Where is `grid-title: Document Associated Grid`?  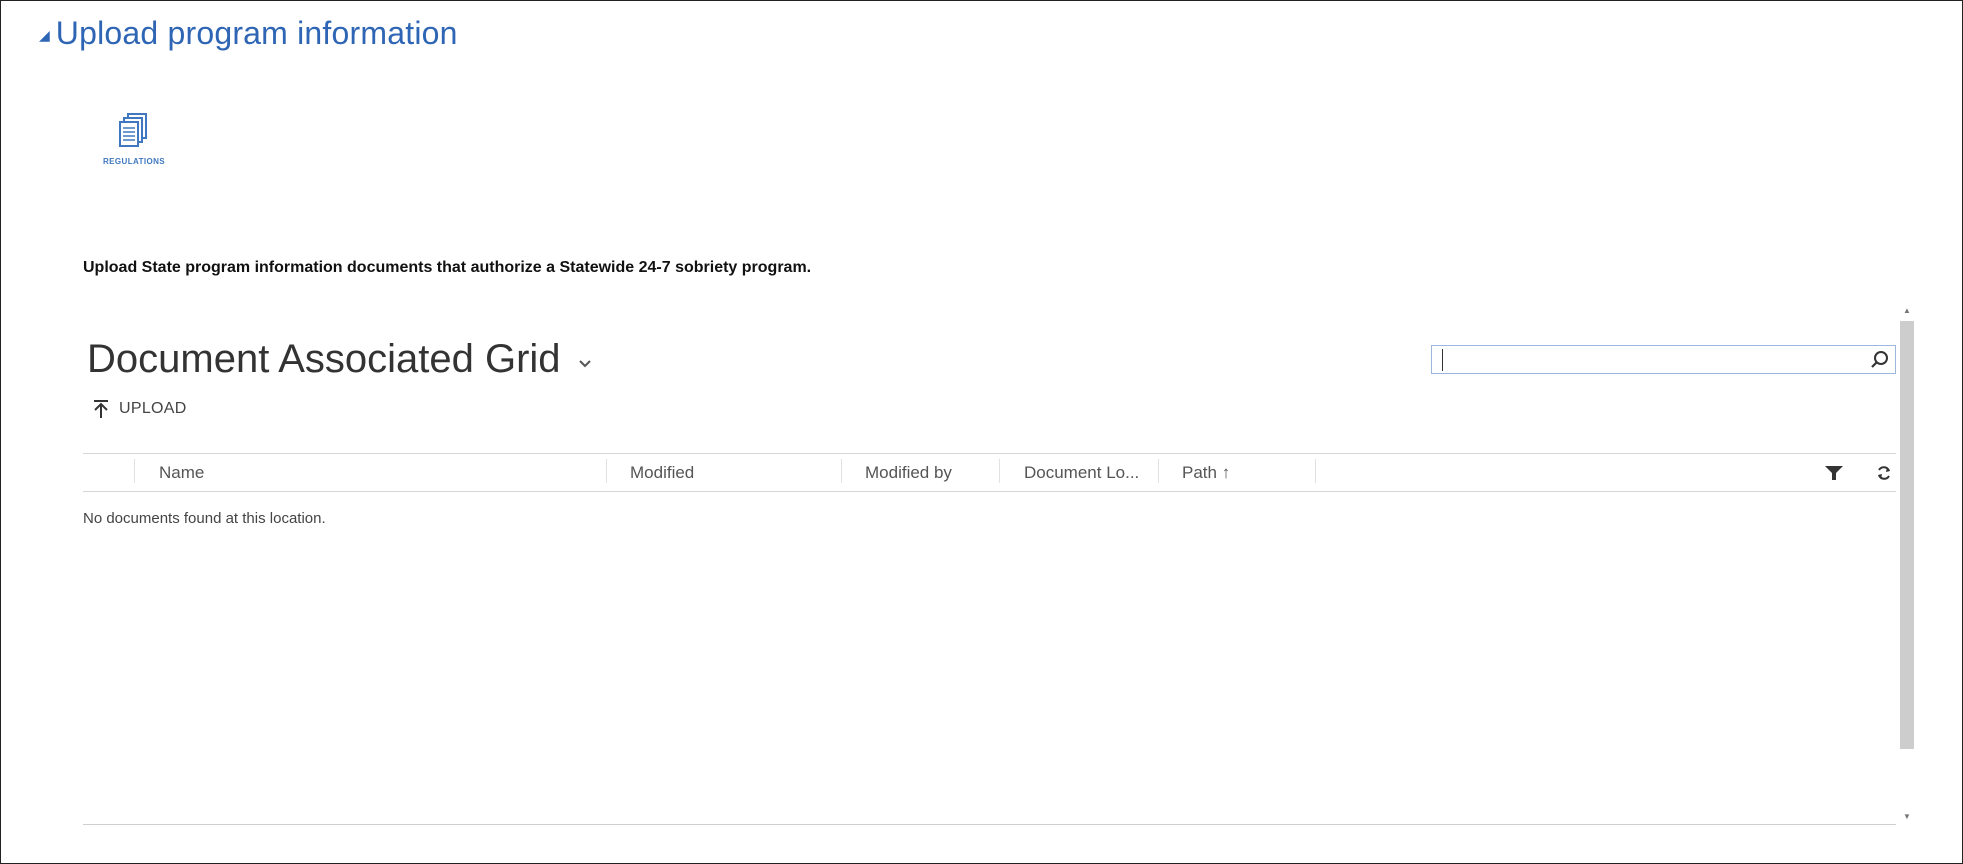
grid-title: Document Associated Grid is located at coordinates (339, 359).